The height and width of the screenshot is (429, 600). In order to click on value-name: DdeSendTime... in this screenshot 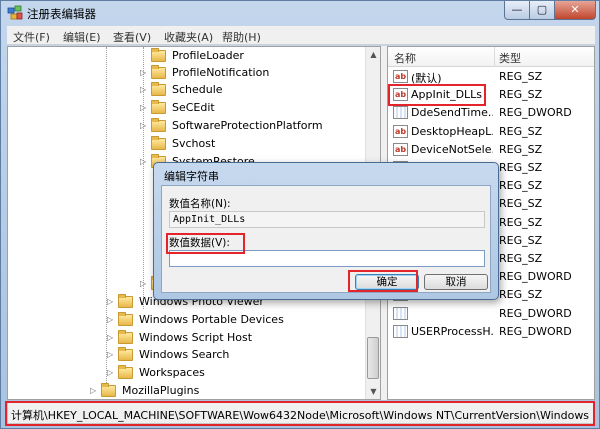, I will do `click(452, 113)`.